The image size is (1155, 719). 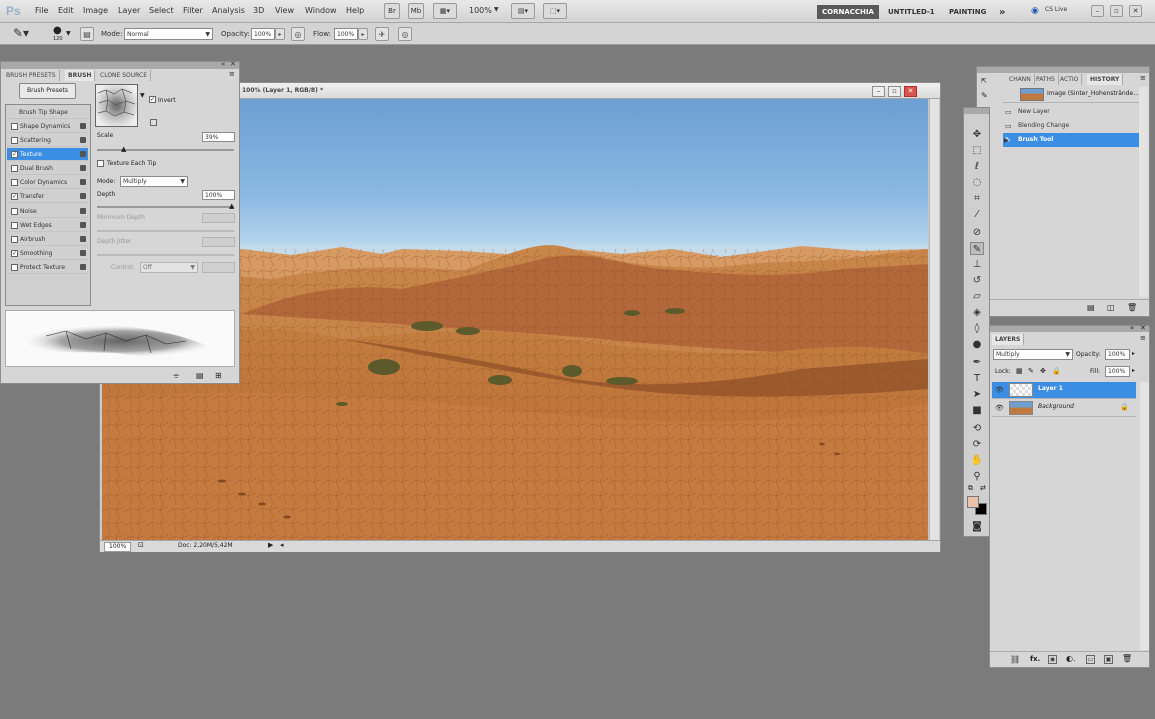 I want to click on layer-style-icon: fx., so click(x=1035, y=659).